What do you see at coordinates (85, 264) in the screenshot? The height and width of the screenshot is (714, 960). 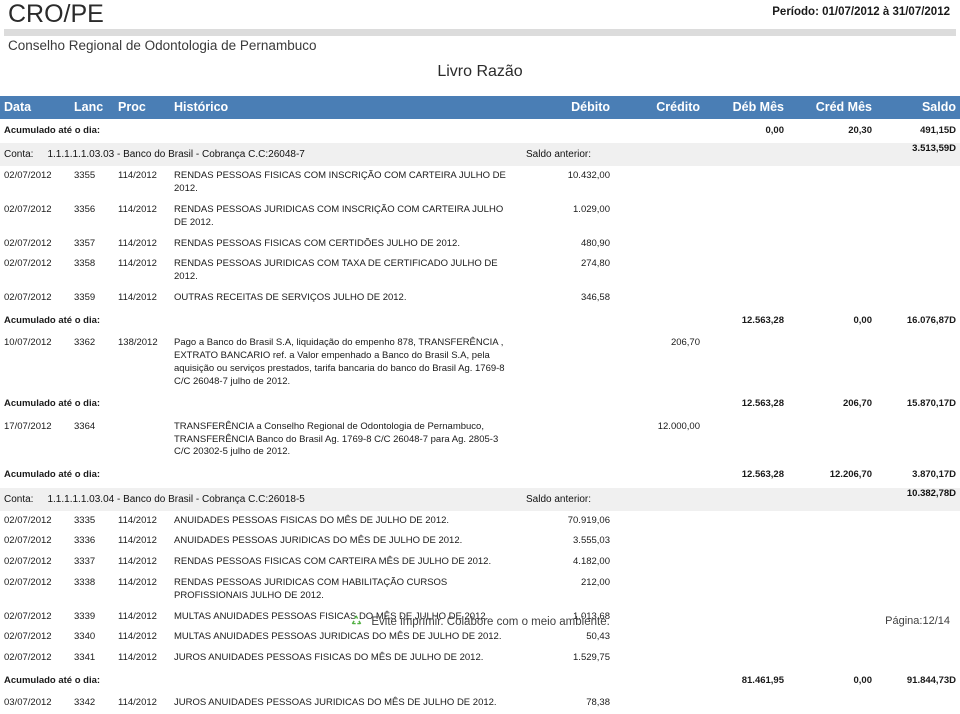 I see `entry-lanc: 3358` at bounding box center [85, 264].